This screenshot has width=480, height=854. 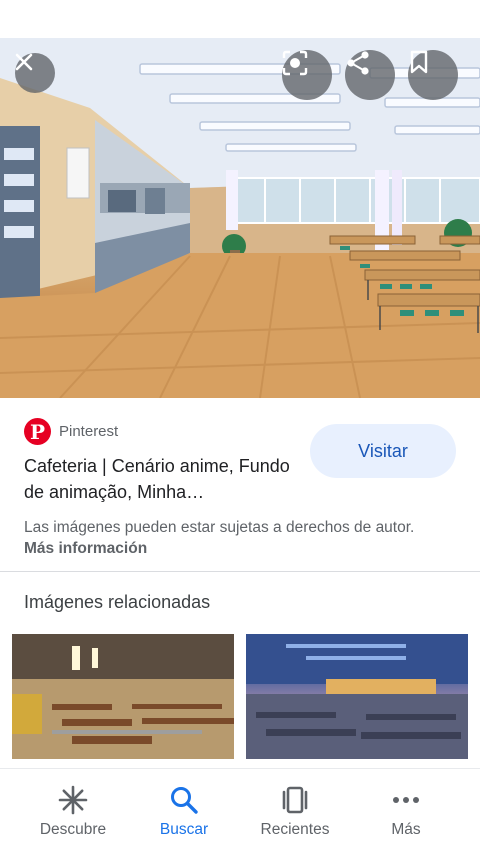 I want to click on source-row: P Pinterest, so click(x=71, y=431).